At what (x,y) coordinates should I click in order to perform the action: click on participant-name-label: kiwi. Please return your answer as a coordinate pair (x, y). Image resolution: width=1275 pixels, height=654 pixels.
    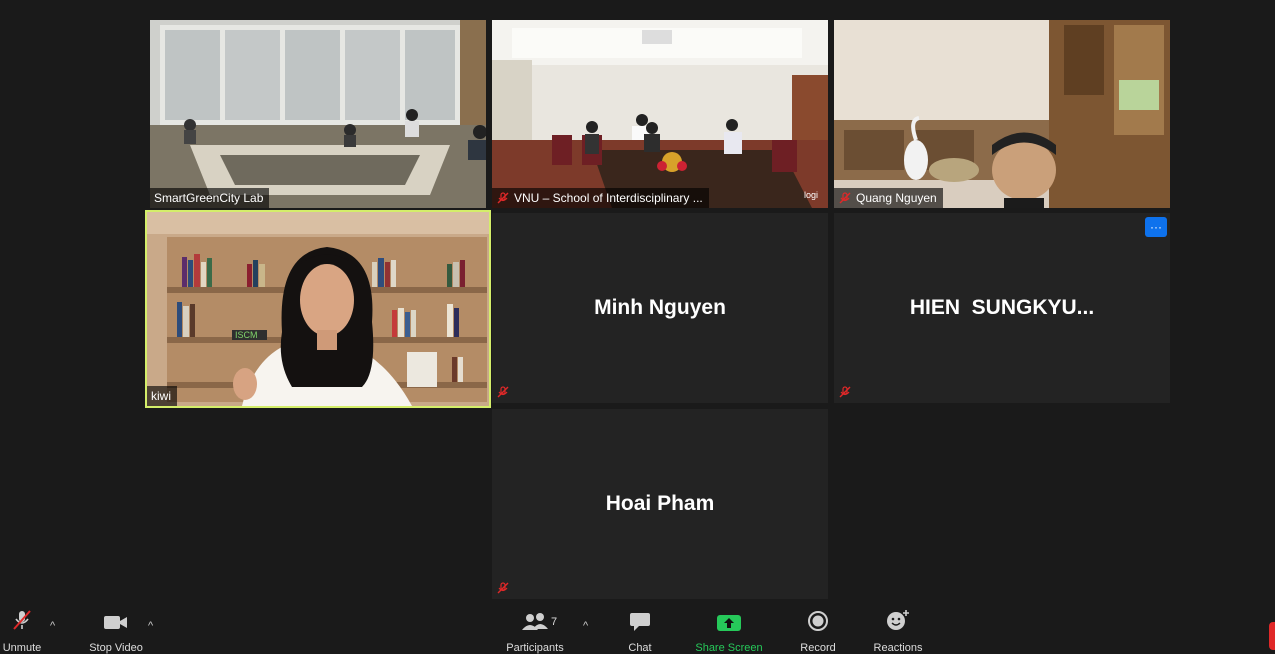
    Looking at the image, I should click on (162, 396).